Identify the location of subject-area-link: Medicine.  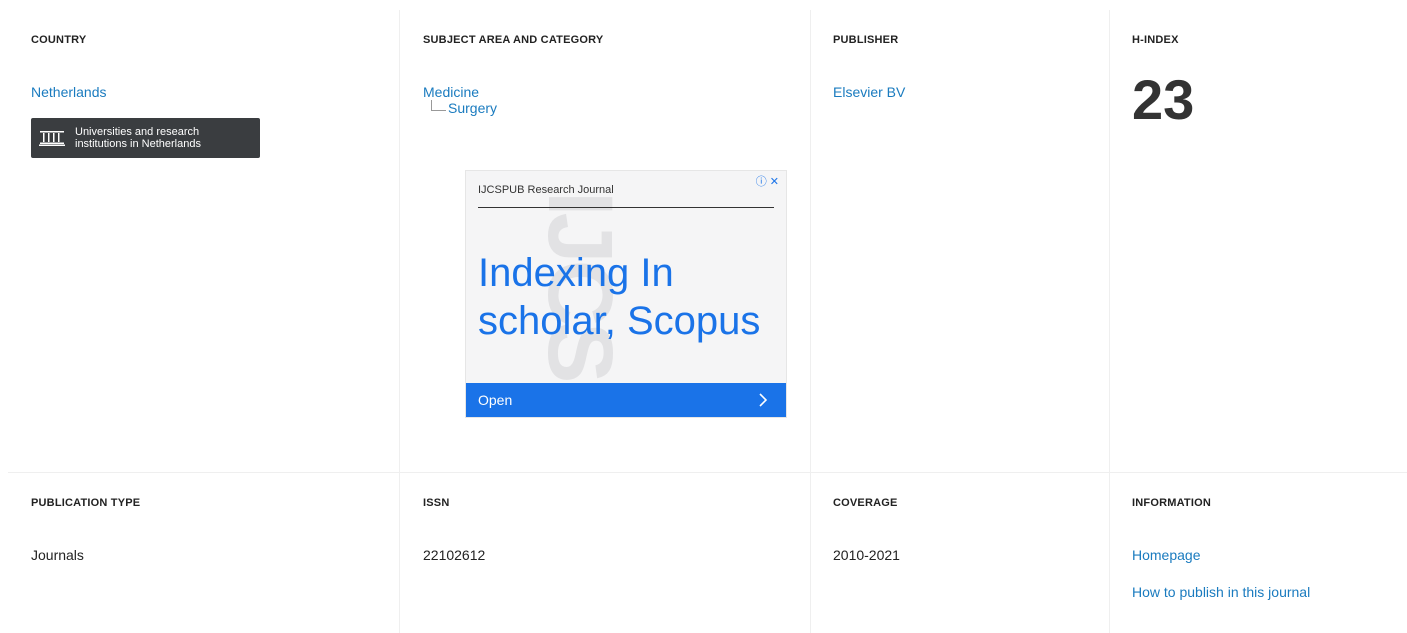
(616, 92).